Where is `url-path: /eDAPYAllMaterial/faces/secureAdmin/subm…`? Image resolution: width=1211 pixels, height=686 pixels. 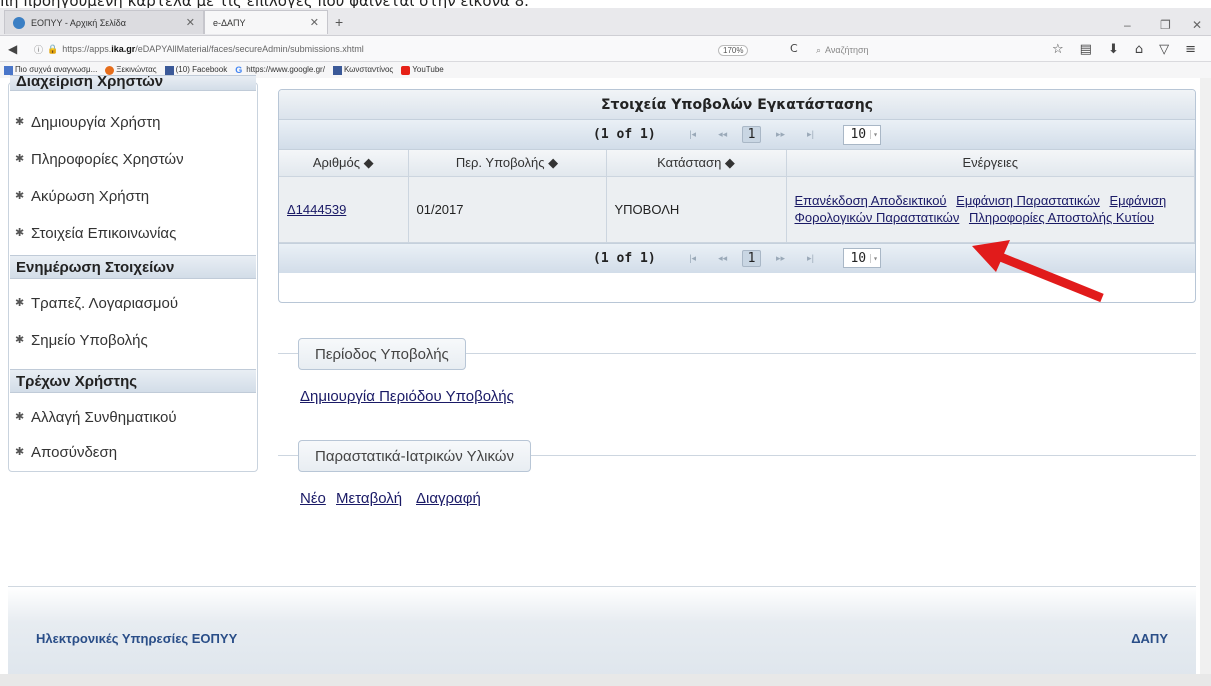
url-path: /eDAPYAllMaterial/faces/secureAdmin/subm… is located at coordinates (249, 49).